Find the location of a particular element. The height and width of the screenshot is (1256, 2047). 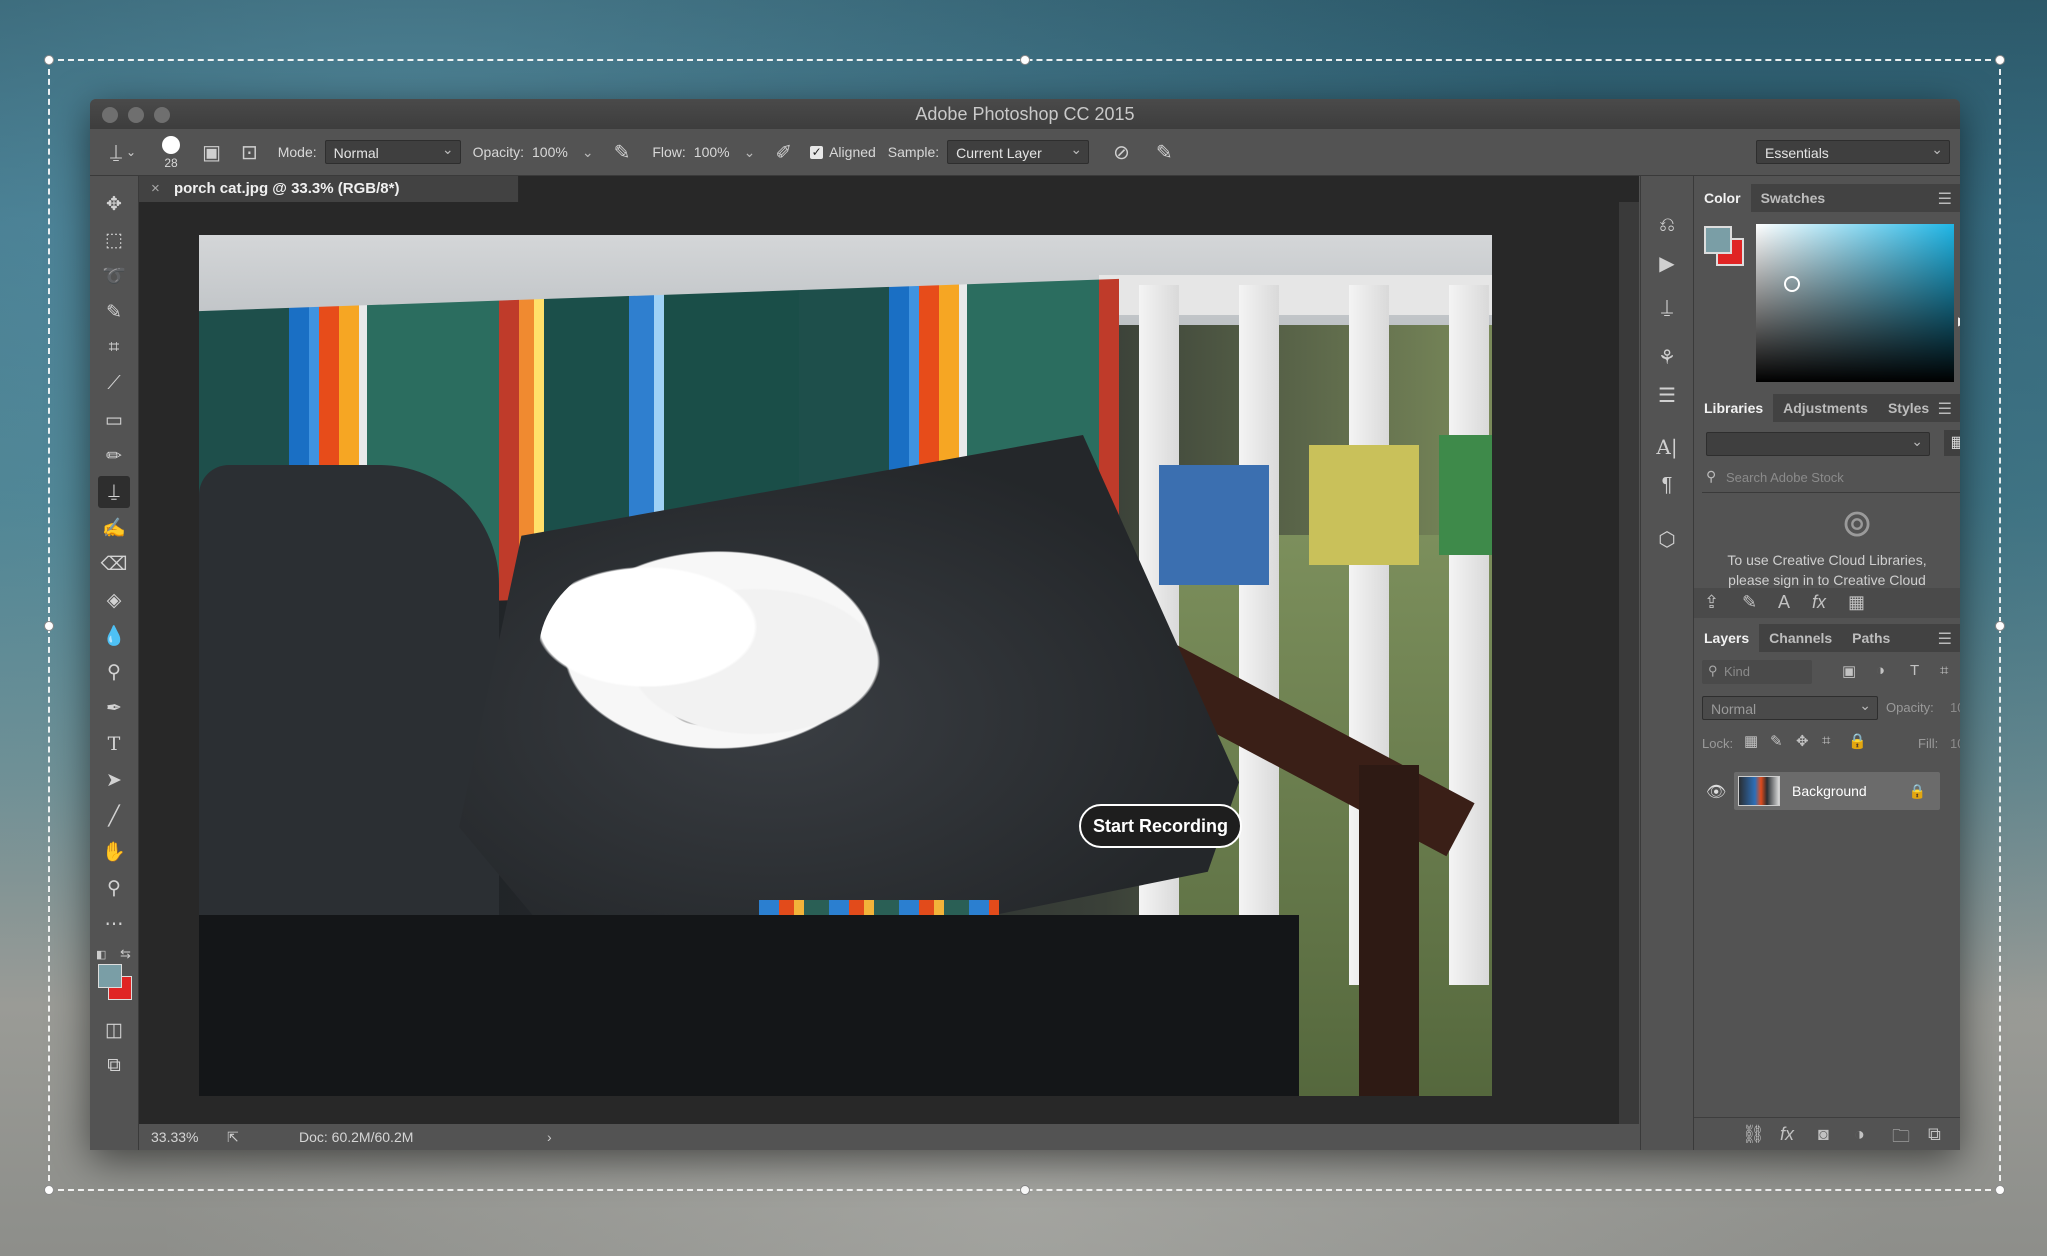

color-panel-foreground-swatch is located at coordinates (1718, 240).